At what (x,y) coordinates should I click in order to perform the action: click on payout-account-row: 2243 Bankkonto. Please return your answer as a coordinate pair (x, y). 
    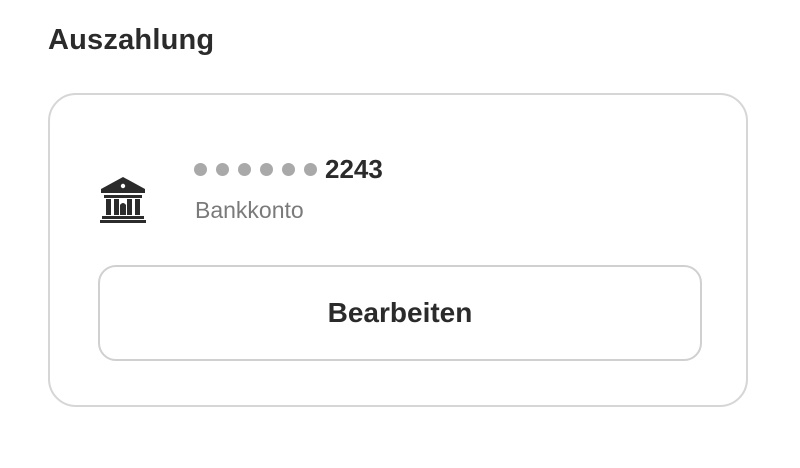
    Looking at the image, I should click on (378, 193).